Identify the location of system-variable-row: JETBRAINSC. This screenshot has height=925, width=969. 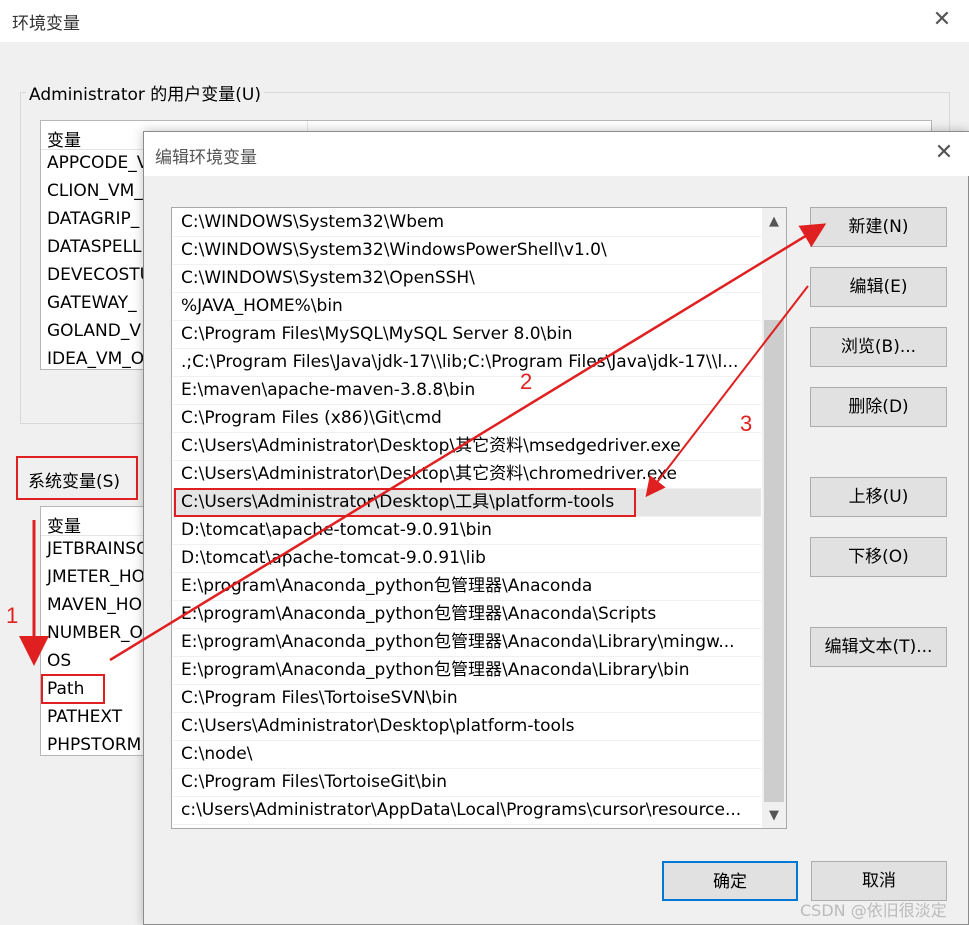
(97, 549).